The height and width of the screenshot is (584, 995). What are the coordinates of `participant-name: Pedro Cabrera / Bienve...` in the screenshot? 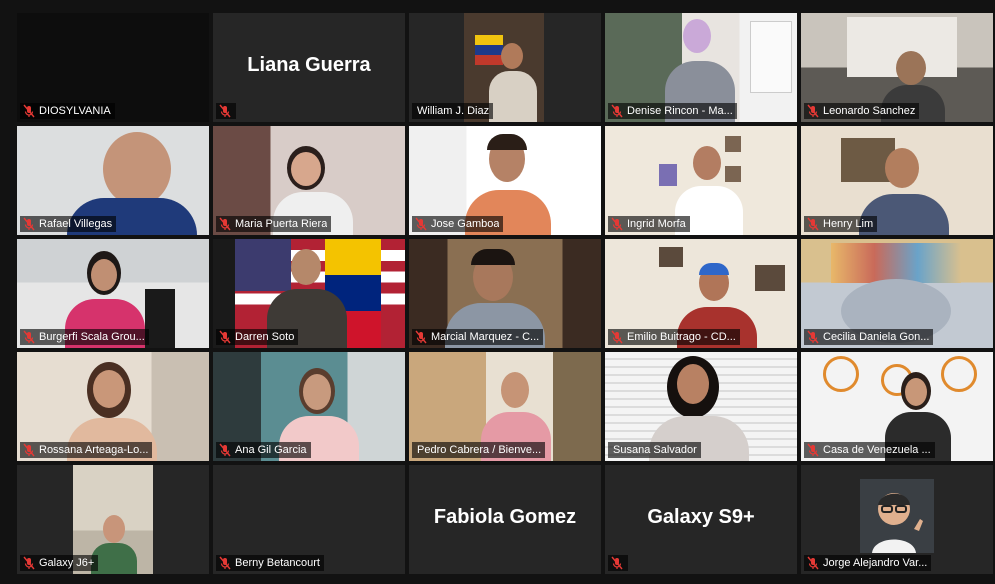 It's located at (479, 450).